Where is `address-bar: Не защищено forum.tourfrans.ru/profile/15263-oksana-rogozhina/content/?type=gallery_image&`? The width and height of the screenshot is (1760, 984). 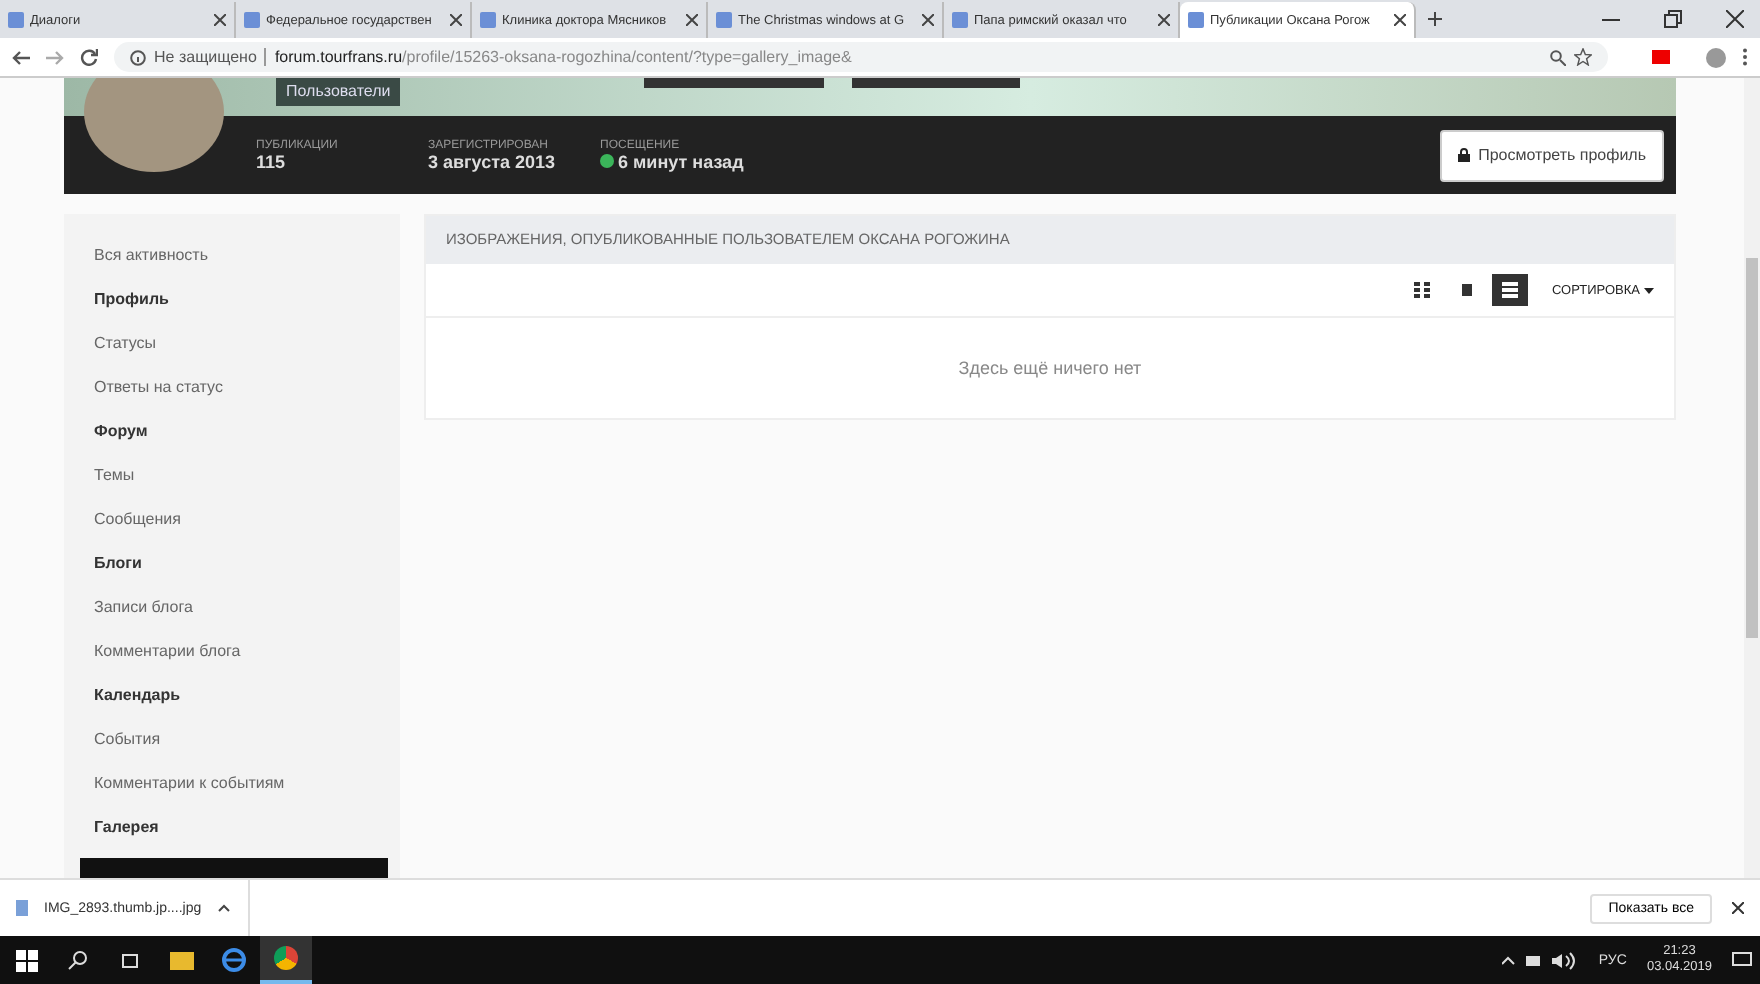 address-bar: Не защищено forum.tourfrans.ru/profile/15263-oksana-rogozhina/content/?type=gallery_image& is located at coordinates (861, 57).